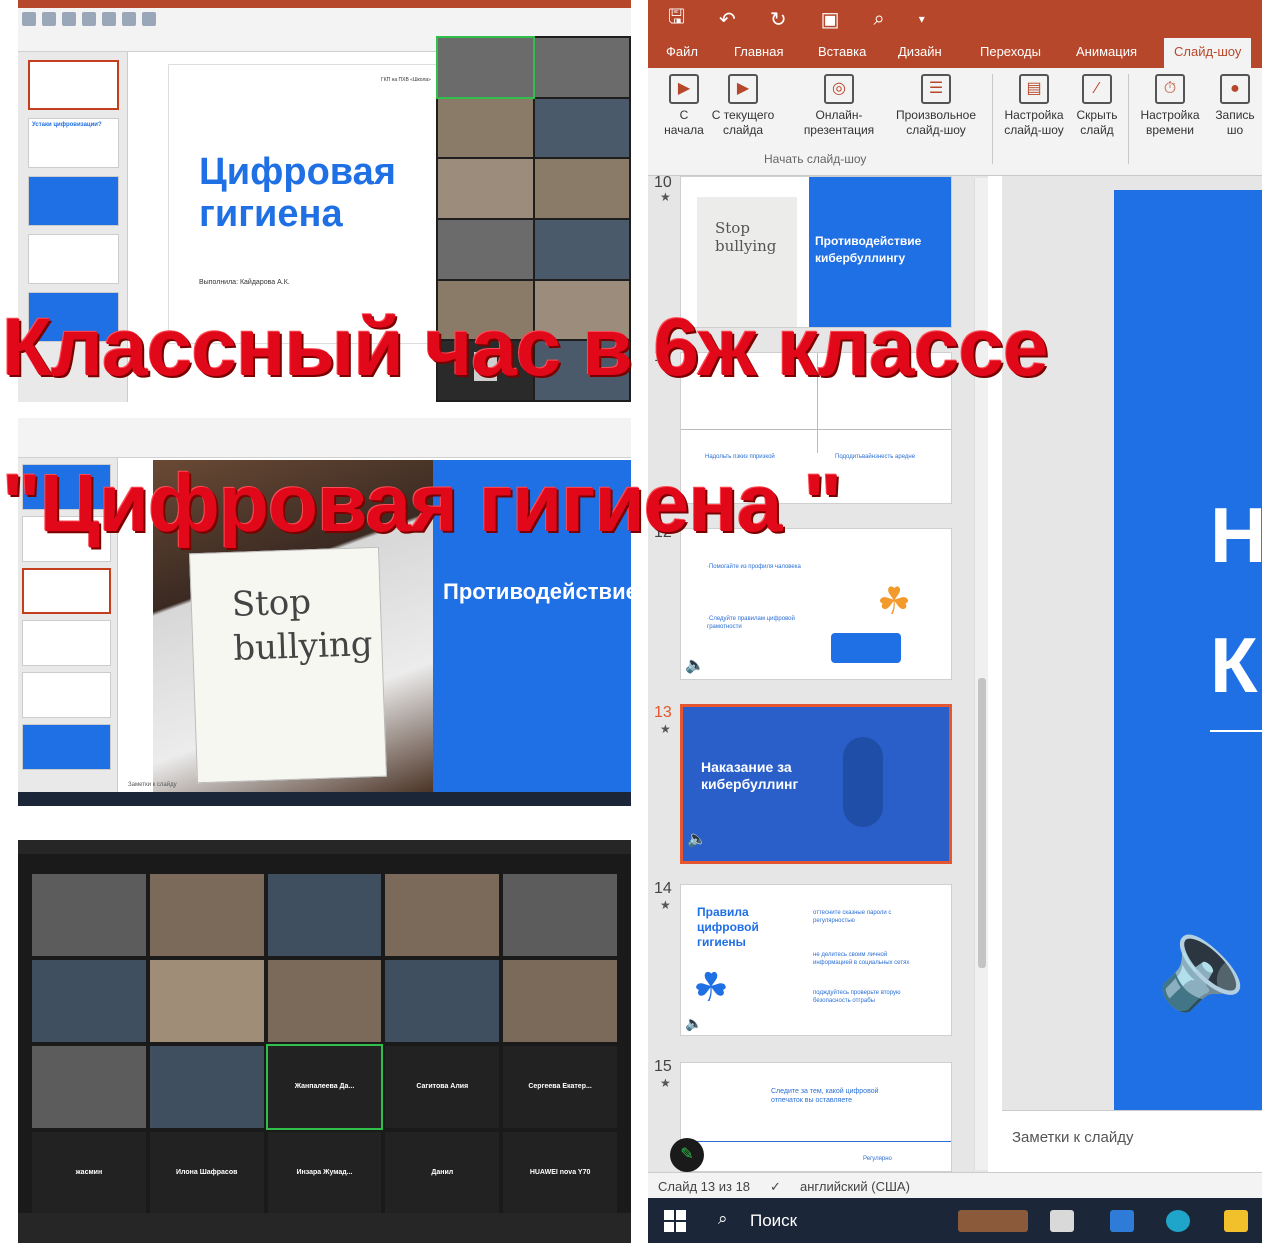 This screenshot has height=1243, width=1280. Describe the element at coordinates (442, 1173) in the screenshot. I see `name-tile: Данил` at that location.